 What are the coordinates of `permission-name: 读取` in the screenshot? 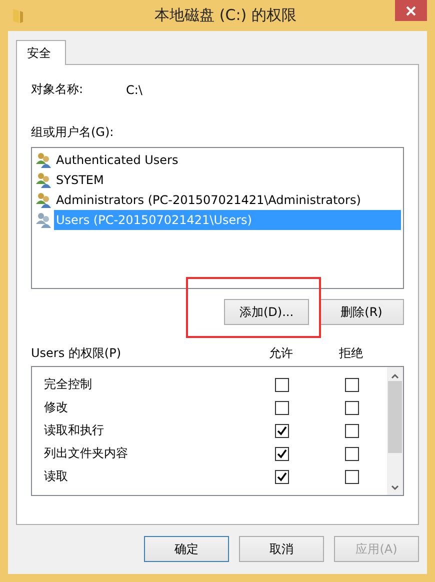 It's located at (56, 476).